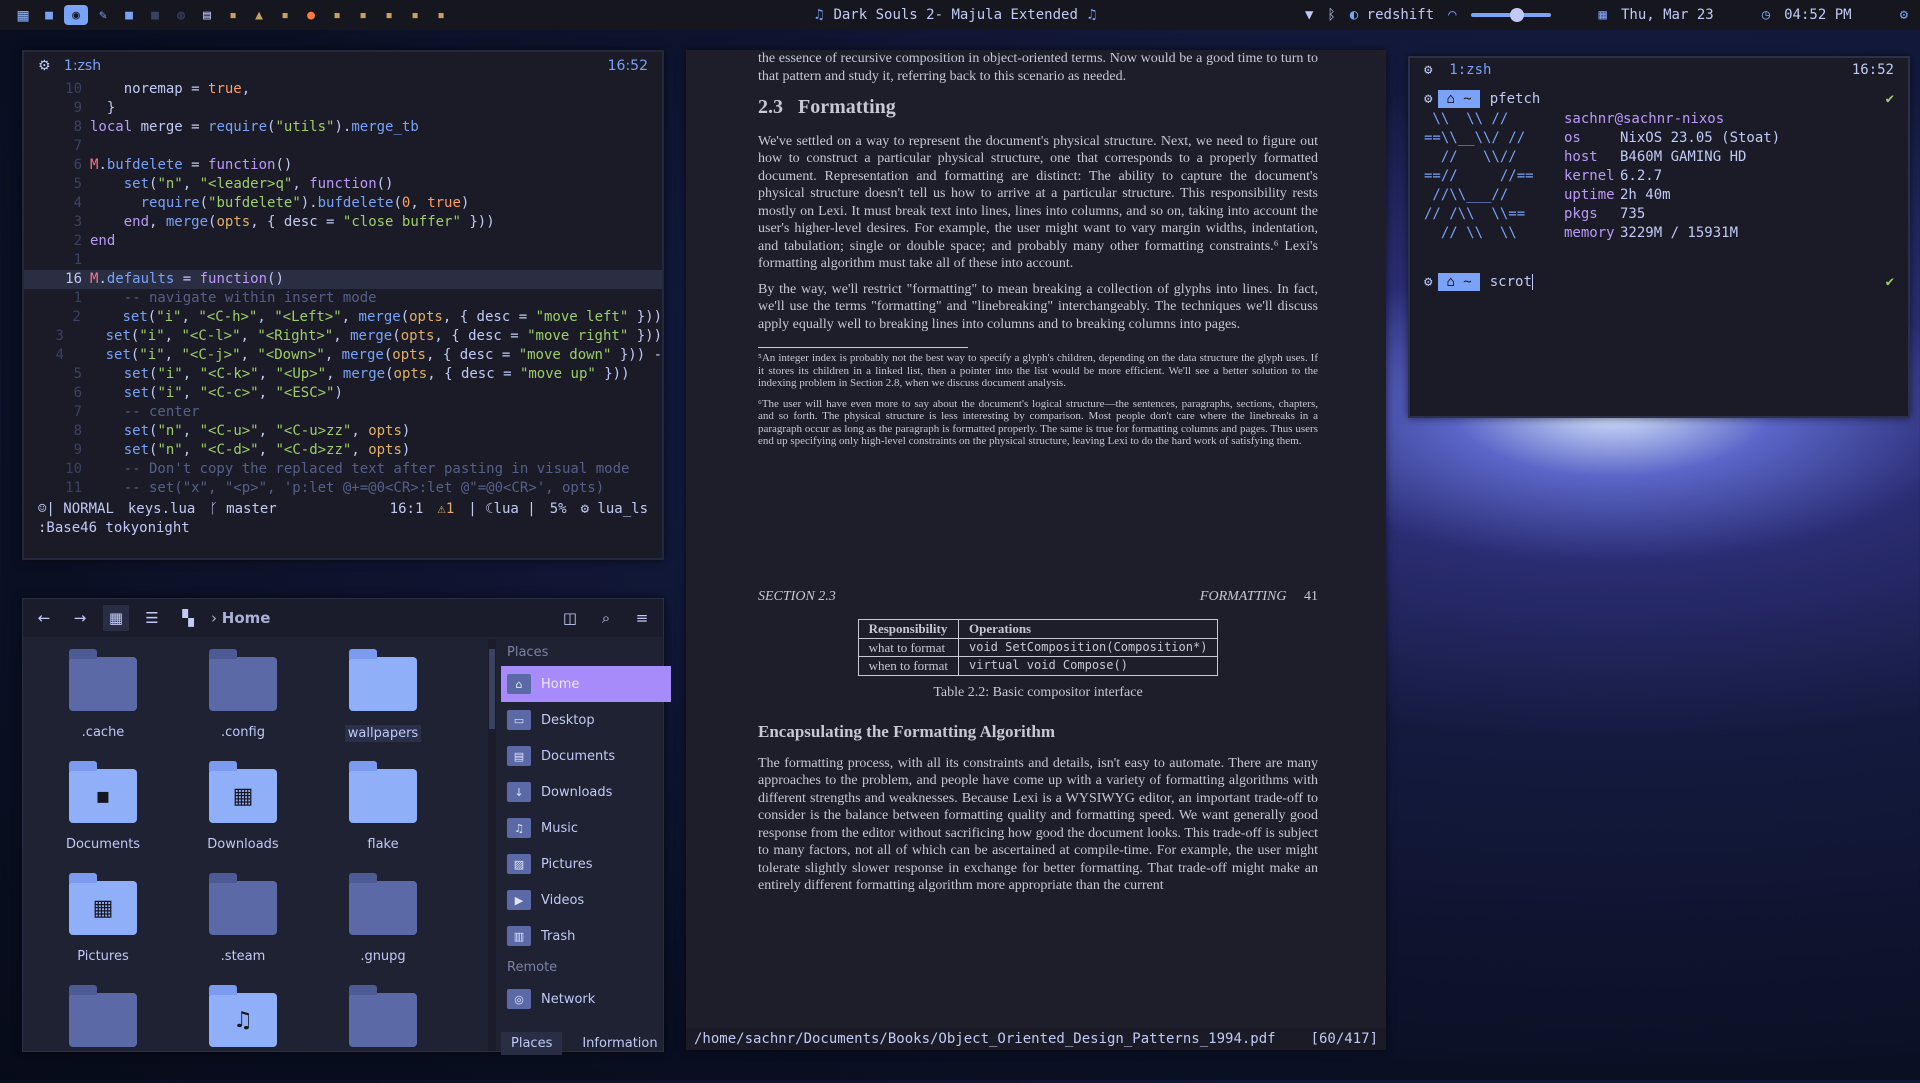 This screenshot has height=1083, width=1920. What do you see at coordinates (586, 828) in the screenshot?
I see `place-item-music: ♫ Music` at bounding box center [586, 828].